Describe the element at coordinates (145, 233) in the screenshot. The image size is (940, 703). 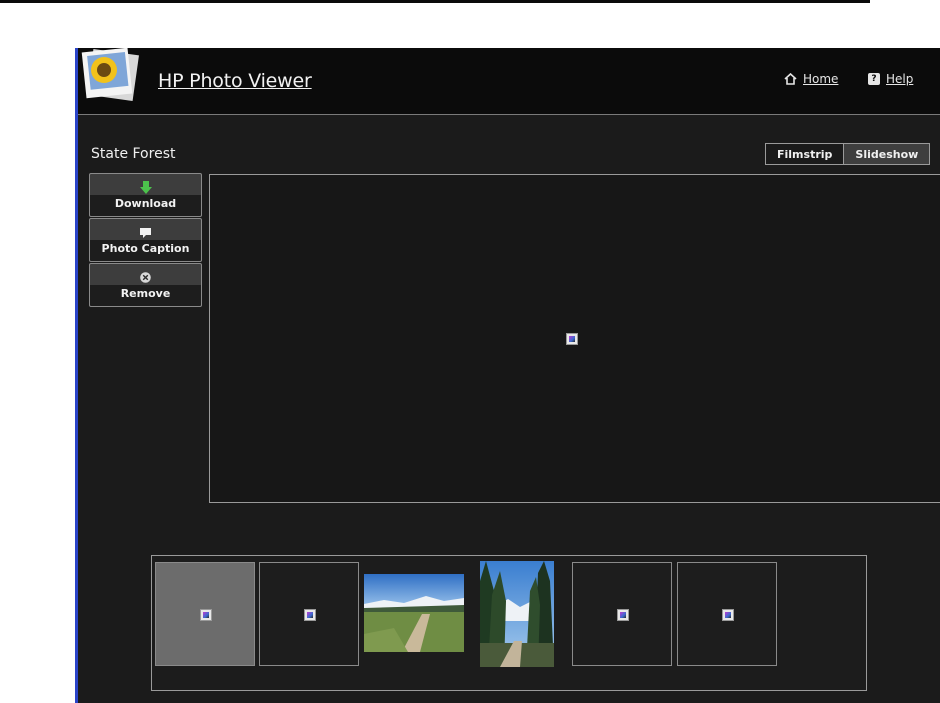
I see `speech-bubble-icon` at that location.